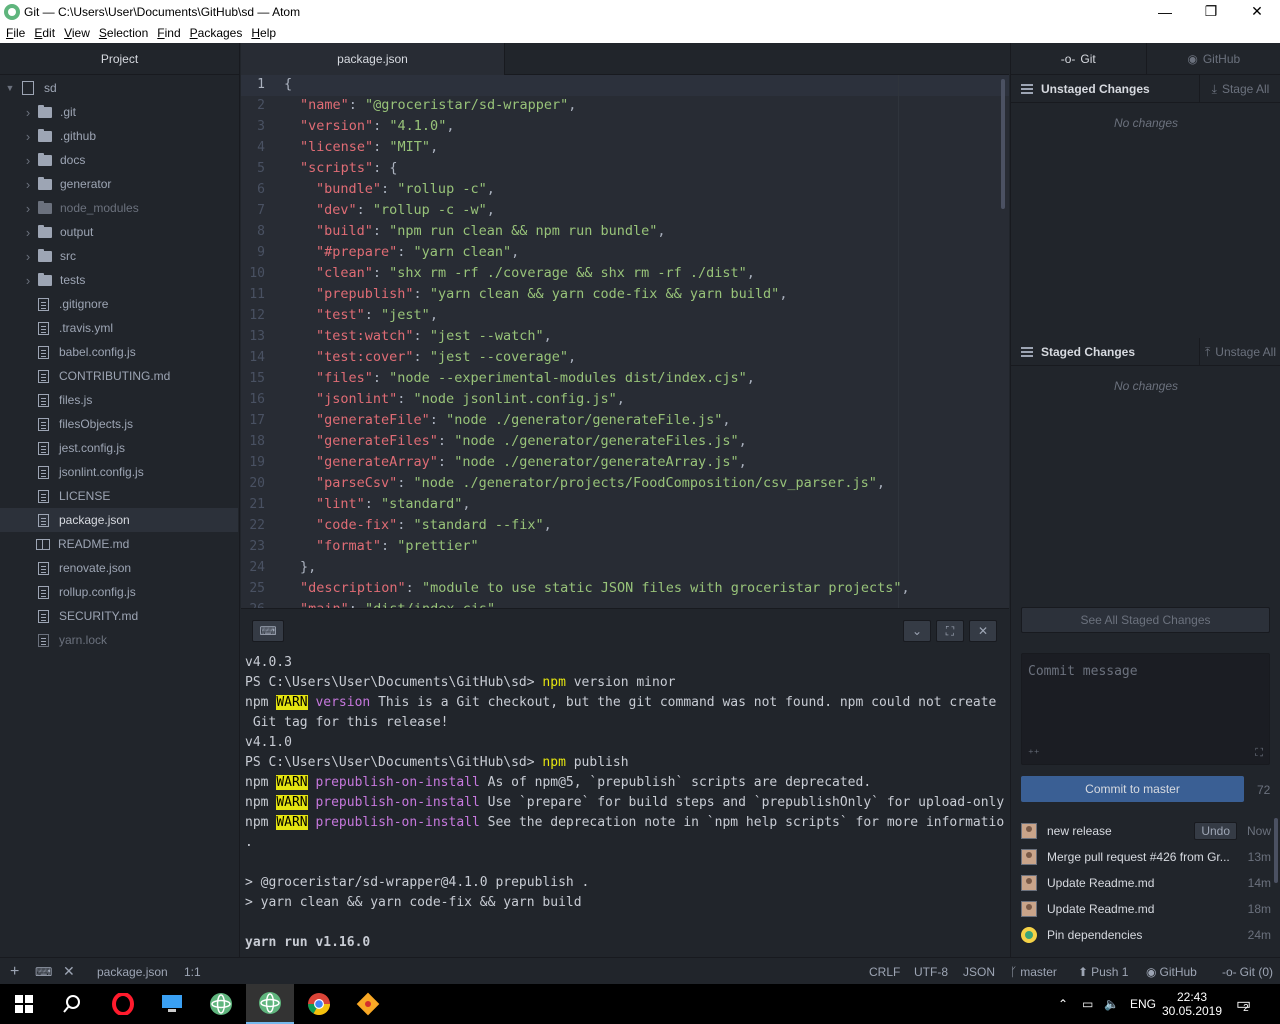  What do you see at coordinates (119, 112) in the screenshot?
I see `tree-item: › .git` at bounding box center [119, 112].